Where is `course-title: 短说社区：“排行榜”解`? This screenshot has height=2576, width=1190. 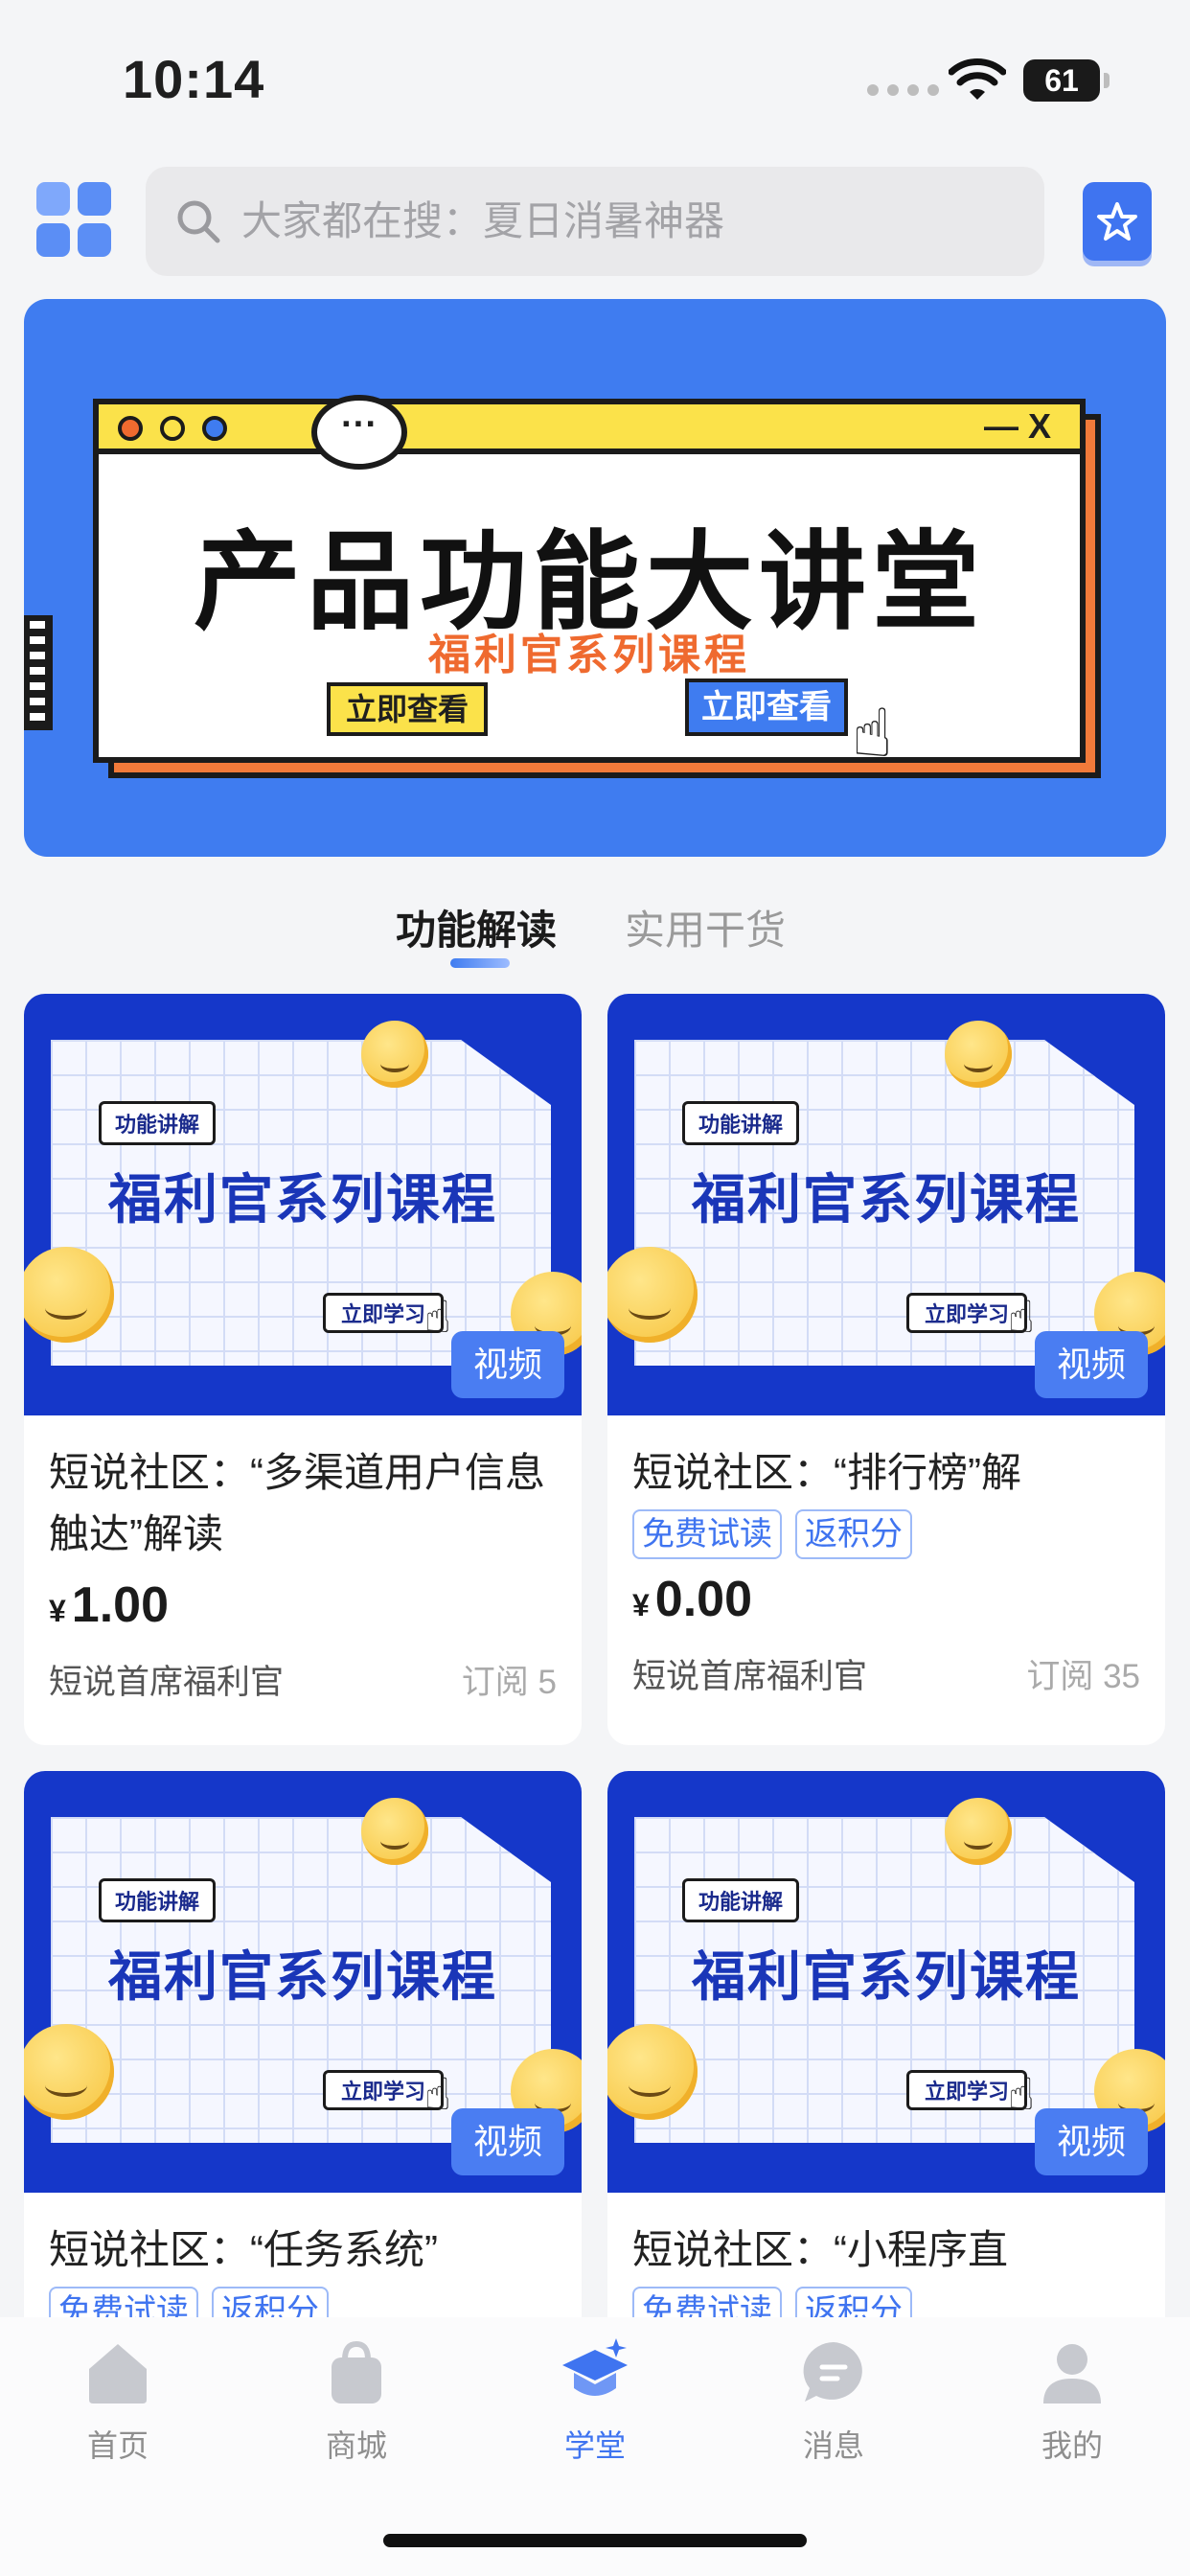
course-title: 短说社区：“排行榜”解 is located at coordinates (826, 1472).